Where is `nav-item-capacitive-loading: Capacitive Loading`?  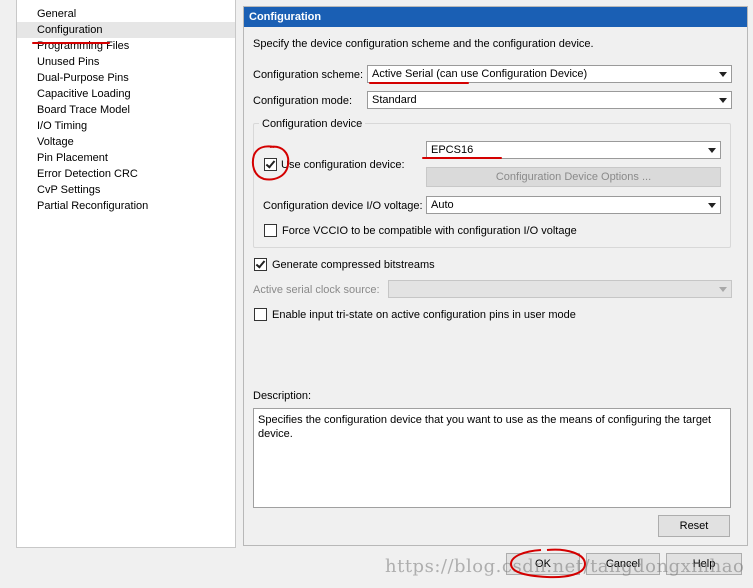
nav-item-capacitive-loading: Capacitive Loading is located at coordinates (126, 94).